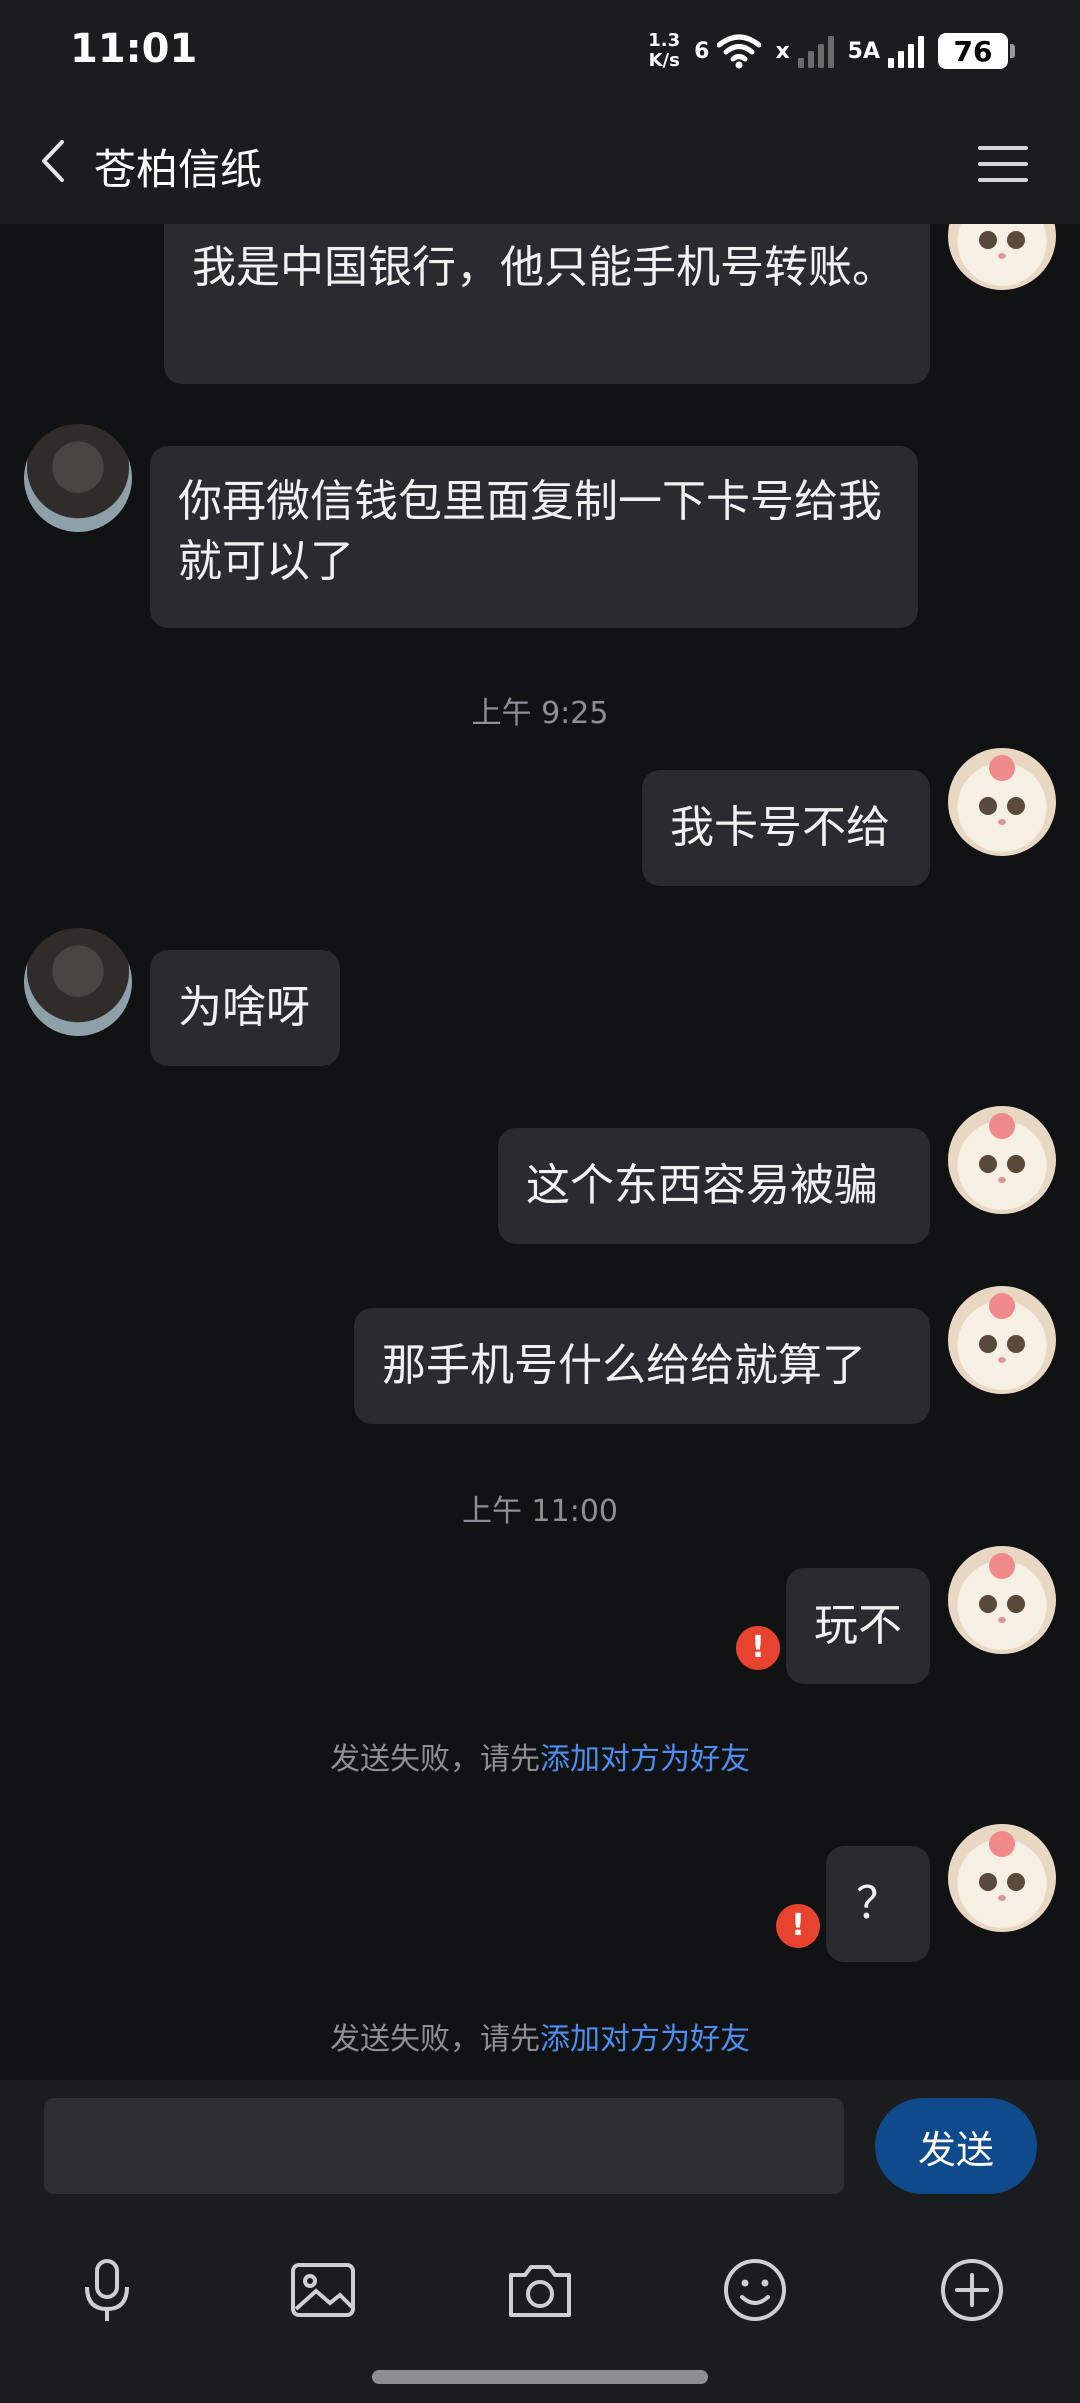 The height and width of the screenshot is (2403, 1080). Describe the element at coordinates (906, 51) in the screenshot. I see `signal-bars-sim2-icon` at that location.